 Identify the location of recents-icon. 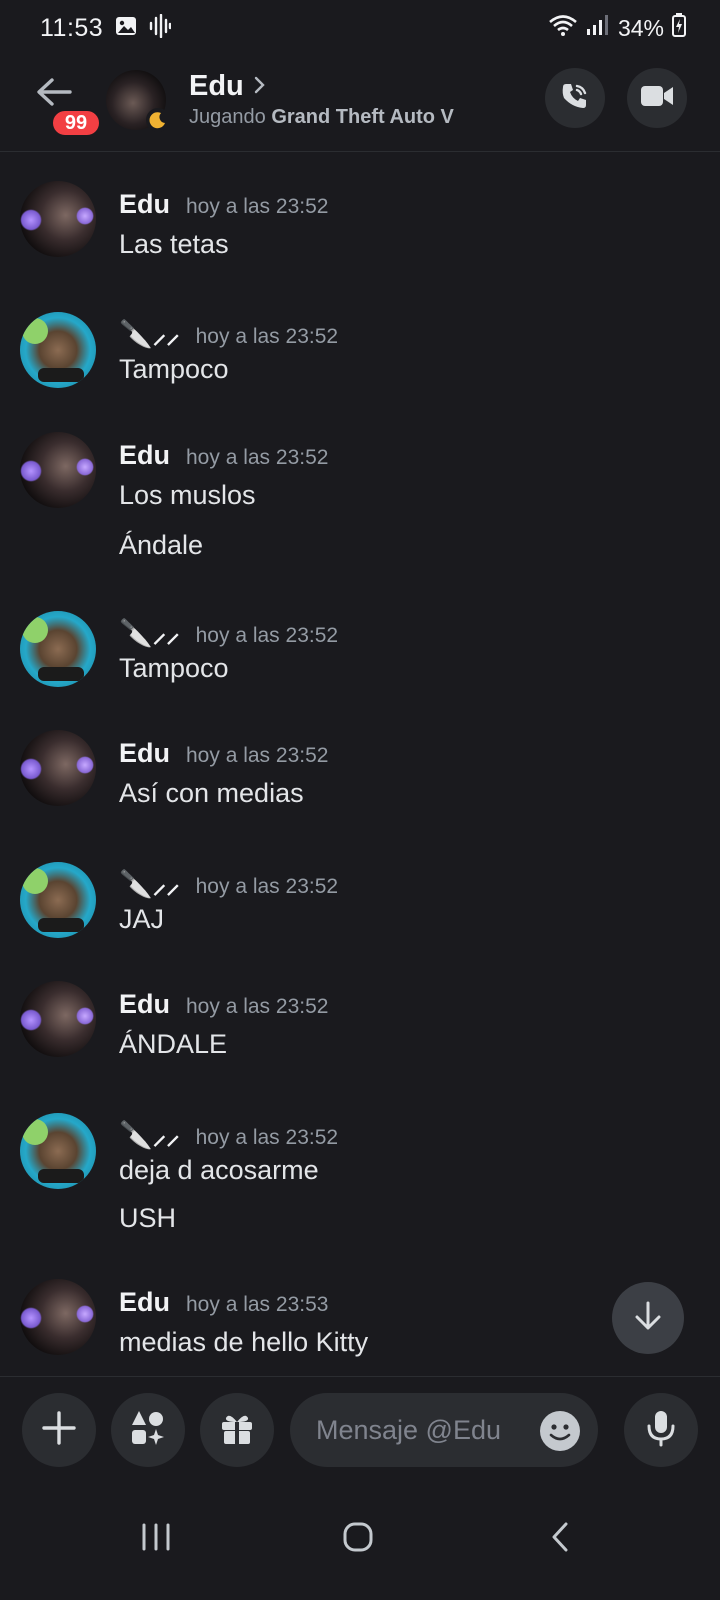
(156, 1539).